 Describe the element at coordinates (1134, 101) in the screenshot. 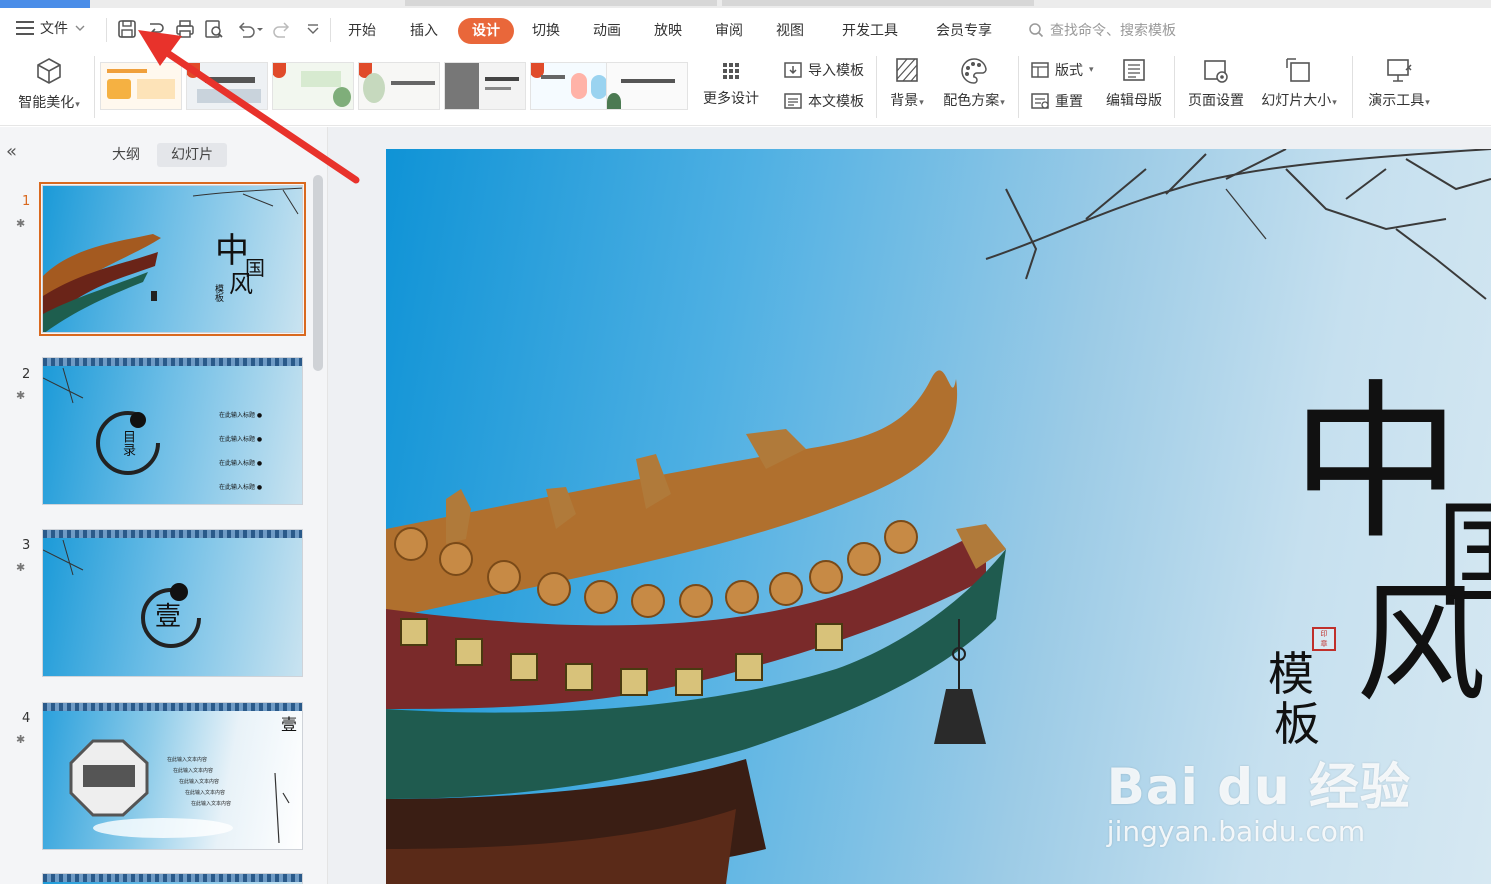

I see `edit-master-label: 编辑母版` at that location.